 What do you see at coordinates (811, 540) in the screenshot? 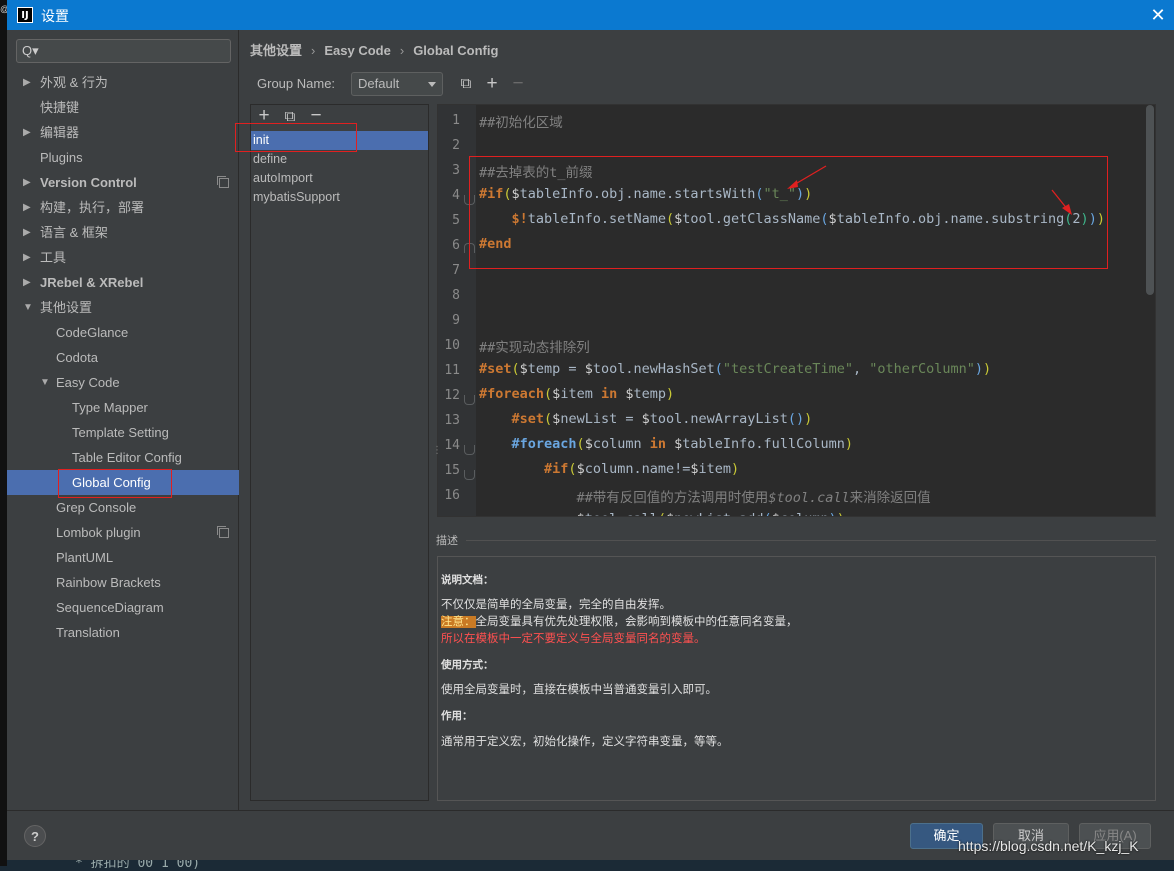
I see `separator` at bounding box center [811, 540].